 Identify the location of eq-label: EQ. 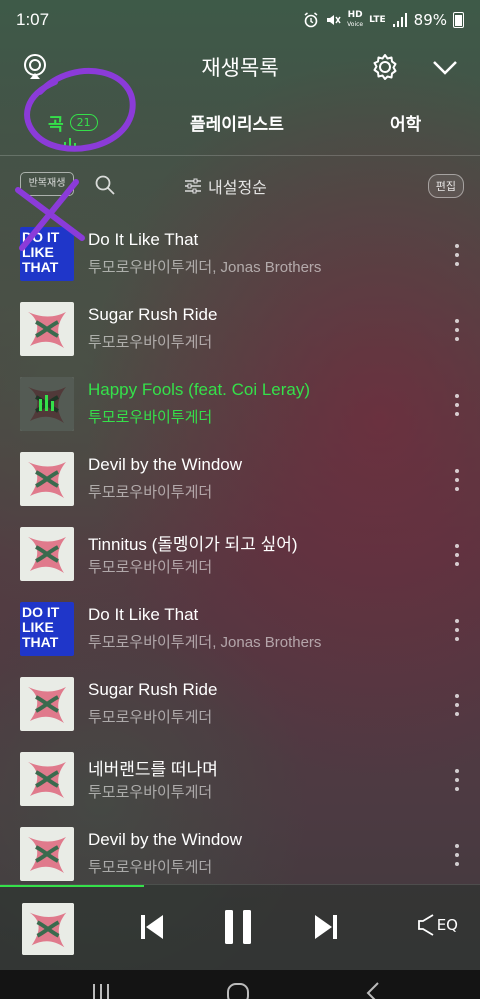
(447, 925).